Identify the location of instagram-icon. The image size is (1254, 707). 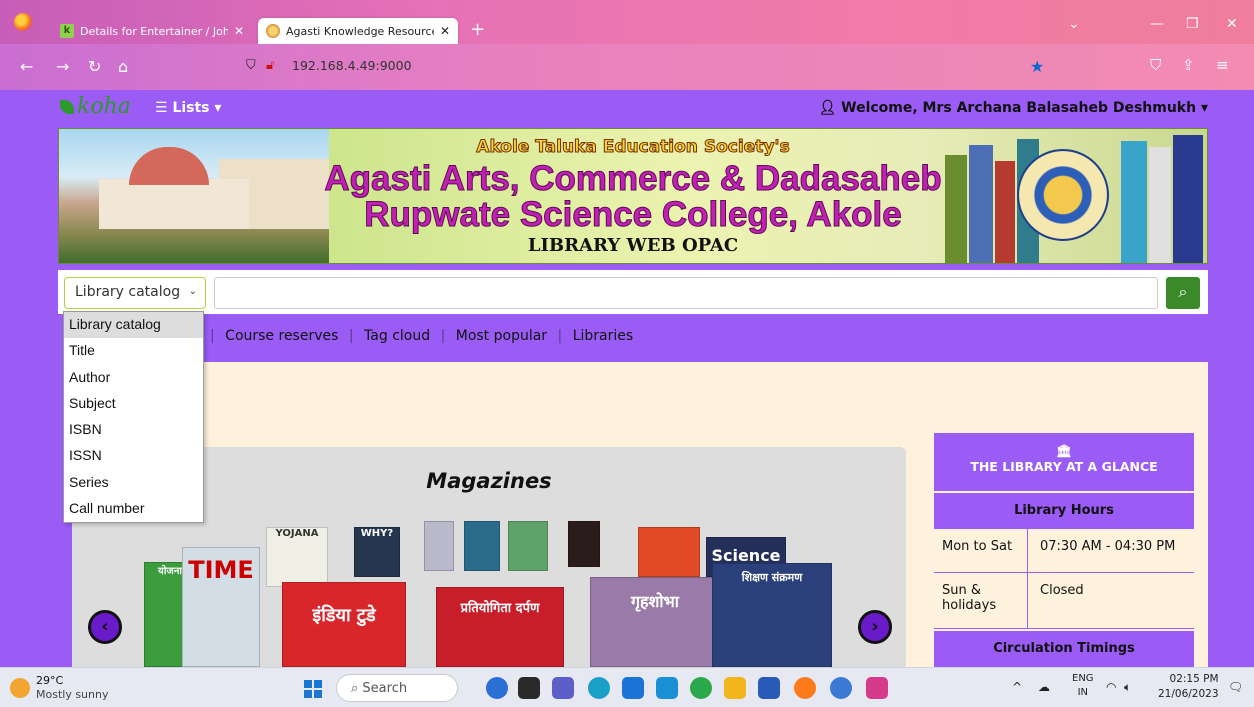
(877, 688).